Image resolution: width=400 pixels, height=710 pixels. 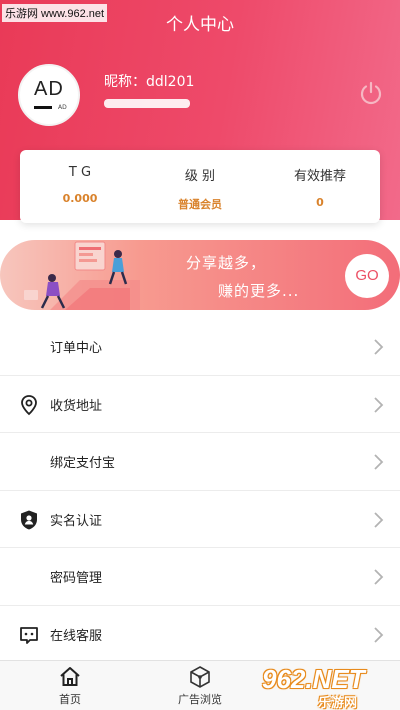 I want to click on stat-level: 级 别 普通会员, so click(x=200, y=186).